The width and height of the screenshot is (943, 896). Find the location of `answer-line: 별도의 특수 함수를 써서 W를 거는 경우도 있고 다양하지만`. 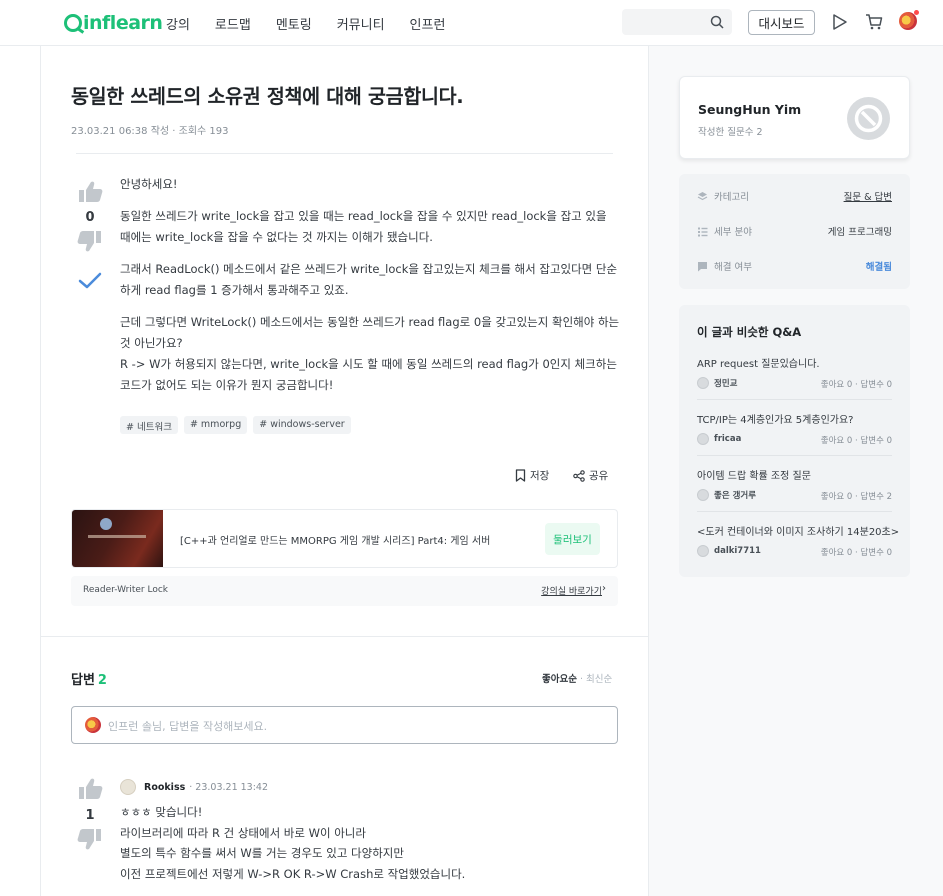

answer-line: 별도의 특수 함수를 써서 W를 거는 경우도 있고 다양하지만 is located at coordinates (262, 853).